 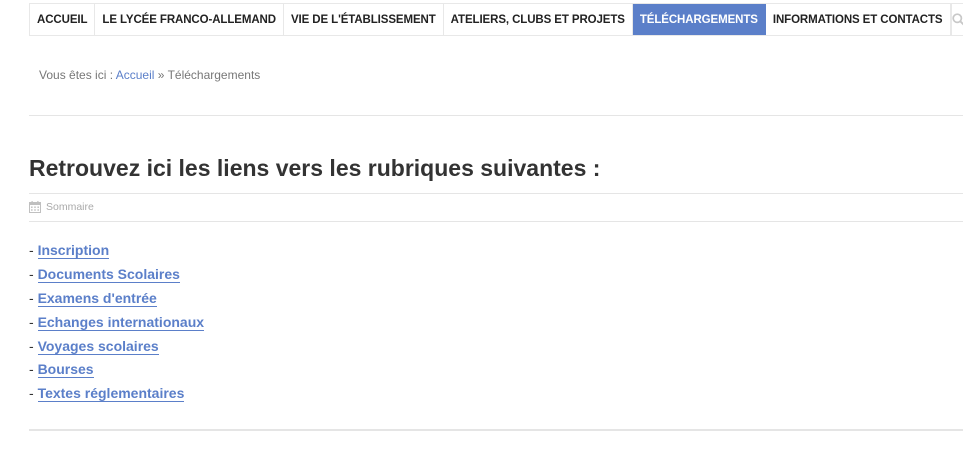 What do you see at coordinates (116, 371) in the screenshot?
I see `list-item: - Bourses` at bounding box center [116, 371].